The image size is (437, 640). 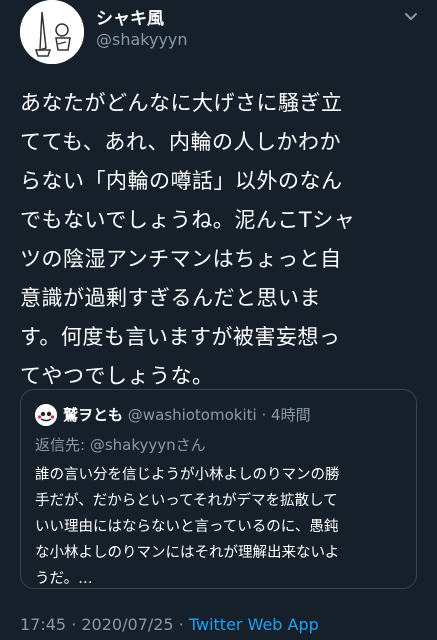 What do you see at coordinates (127, 624) in the screenshot?
I see `tweet-date: 2020/07/25` at bounding box center [127, 624].